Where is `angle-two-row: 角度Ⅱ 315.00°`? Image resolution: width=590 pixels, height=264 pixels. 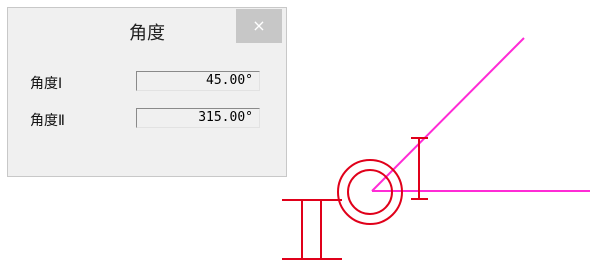 angle-two-row: 角度Ⅱ 315.00° is located at coordinates (150, 119).